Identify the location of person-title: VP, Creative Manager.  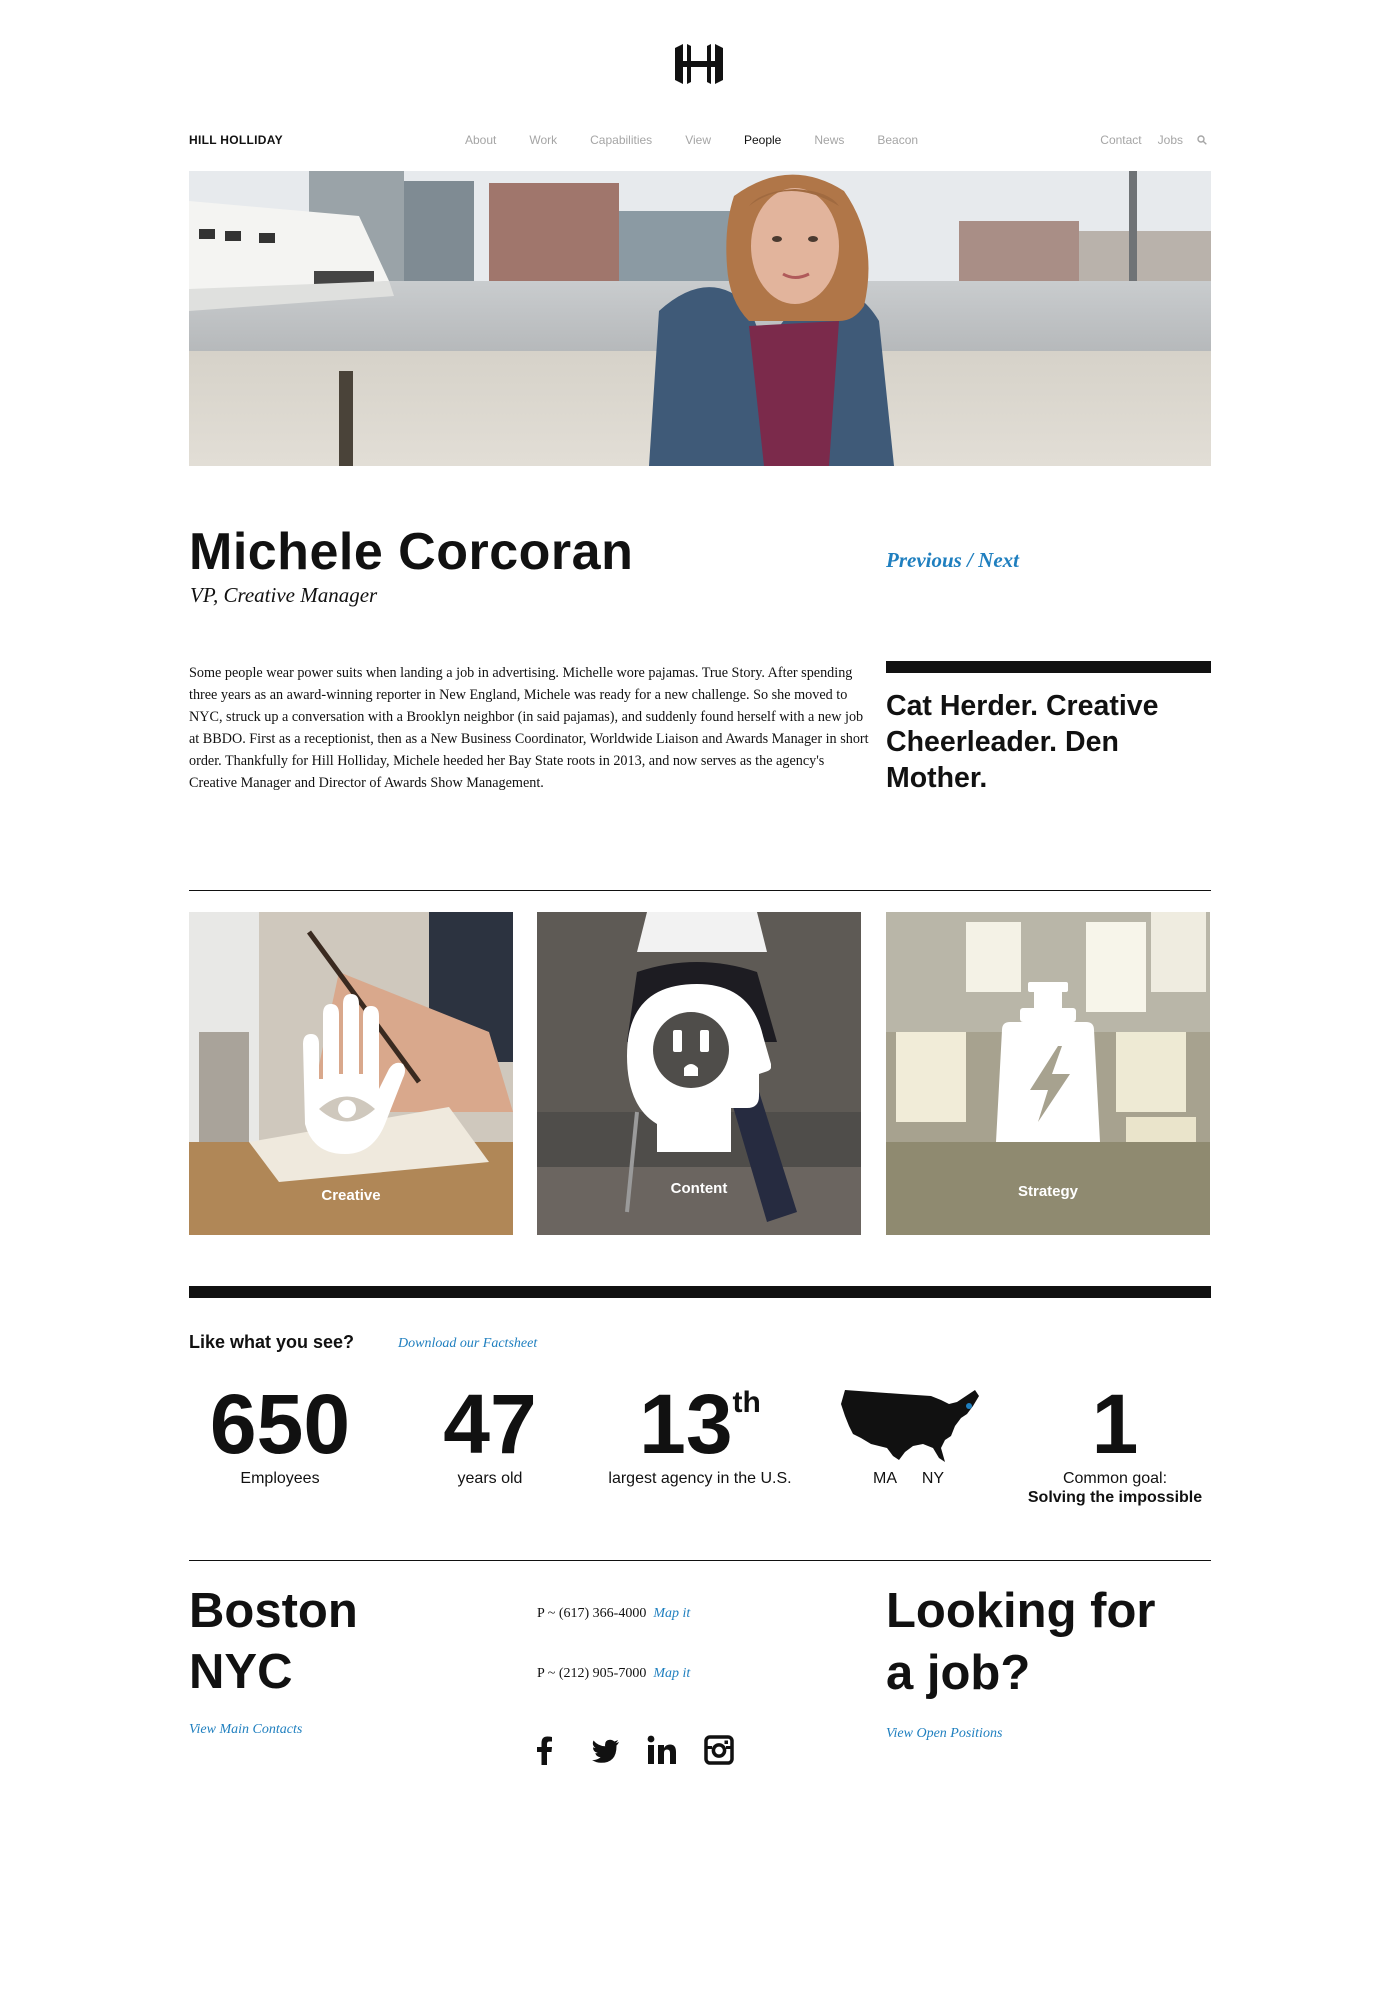
(284, 595).